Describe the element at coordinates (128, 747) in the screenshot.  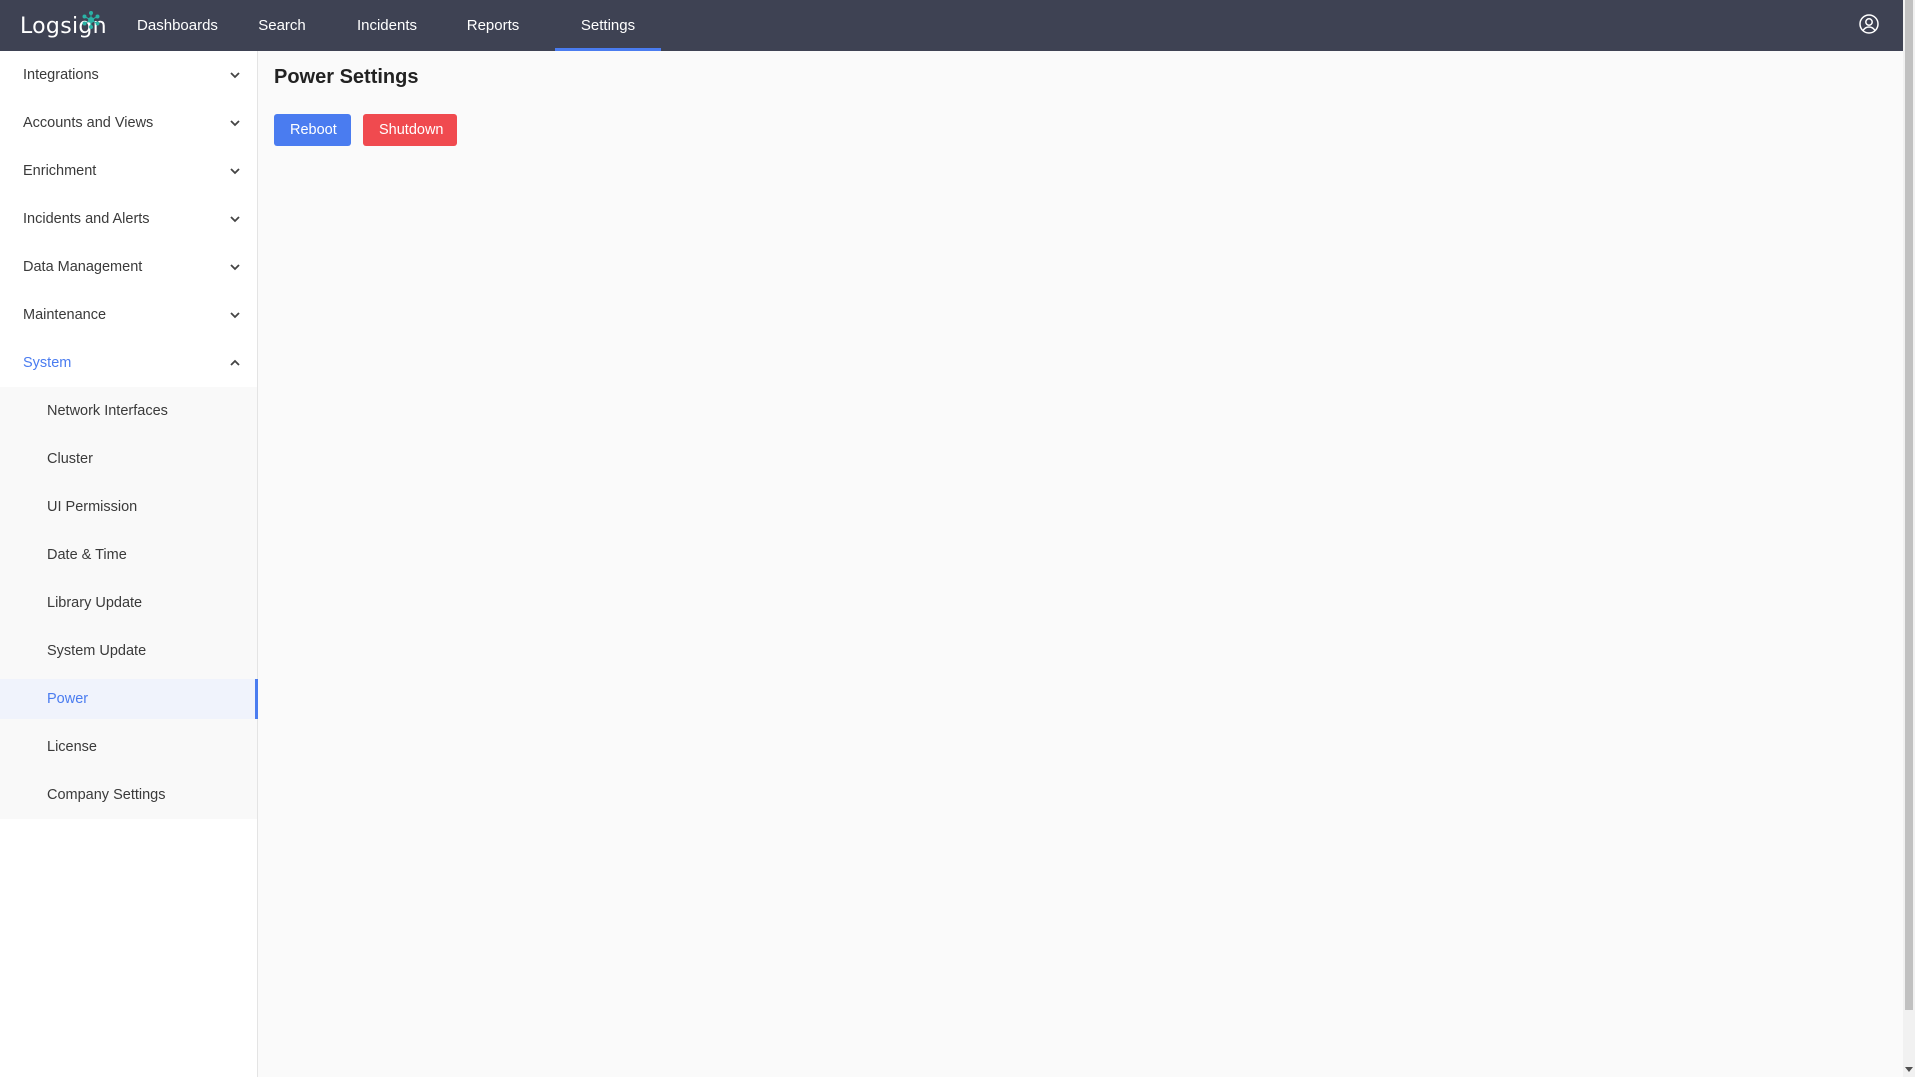
I see `sidebar-item-license: License` at that location.